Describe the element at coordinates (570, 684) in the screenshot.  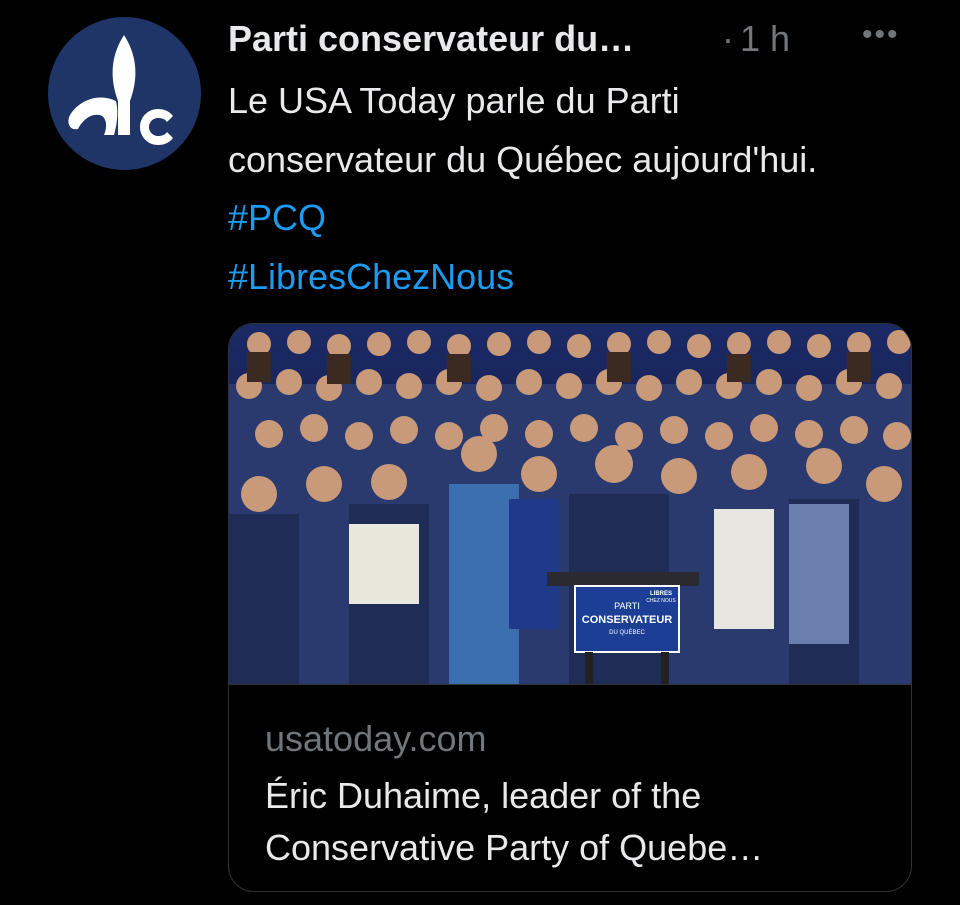
I see `card-divider` at that location.